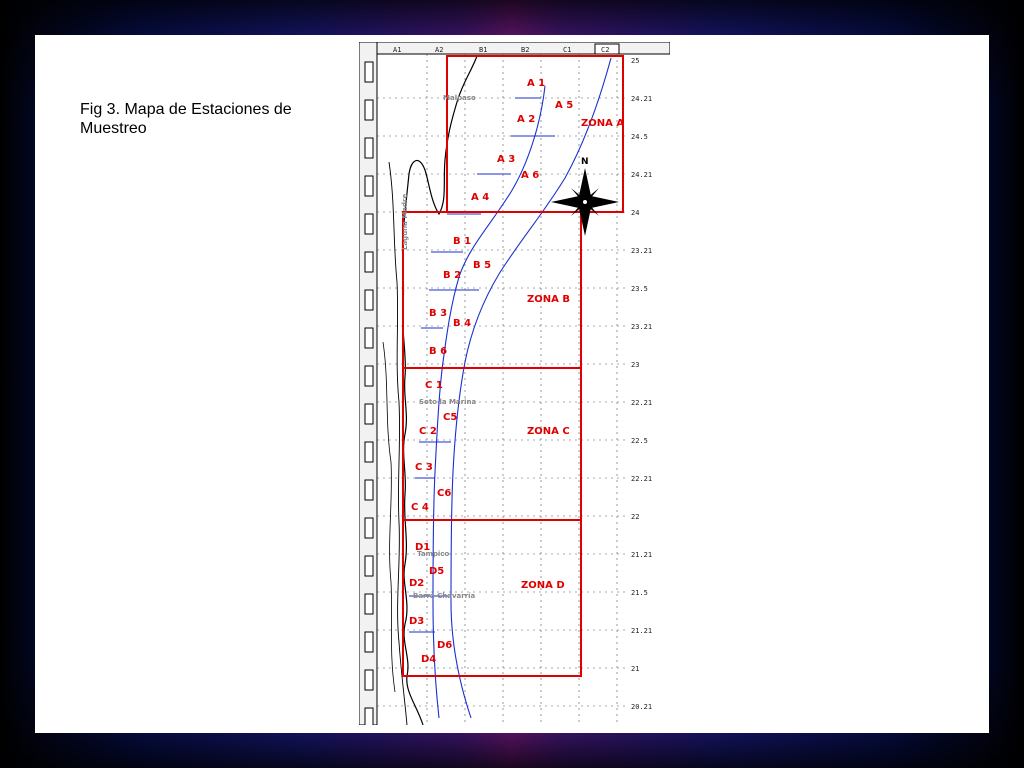 This screenshot has width=1024, height=768. I want to click on tick-label: 24.5, so click(639, 137).